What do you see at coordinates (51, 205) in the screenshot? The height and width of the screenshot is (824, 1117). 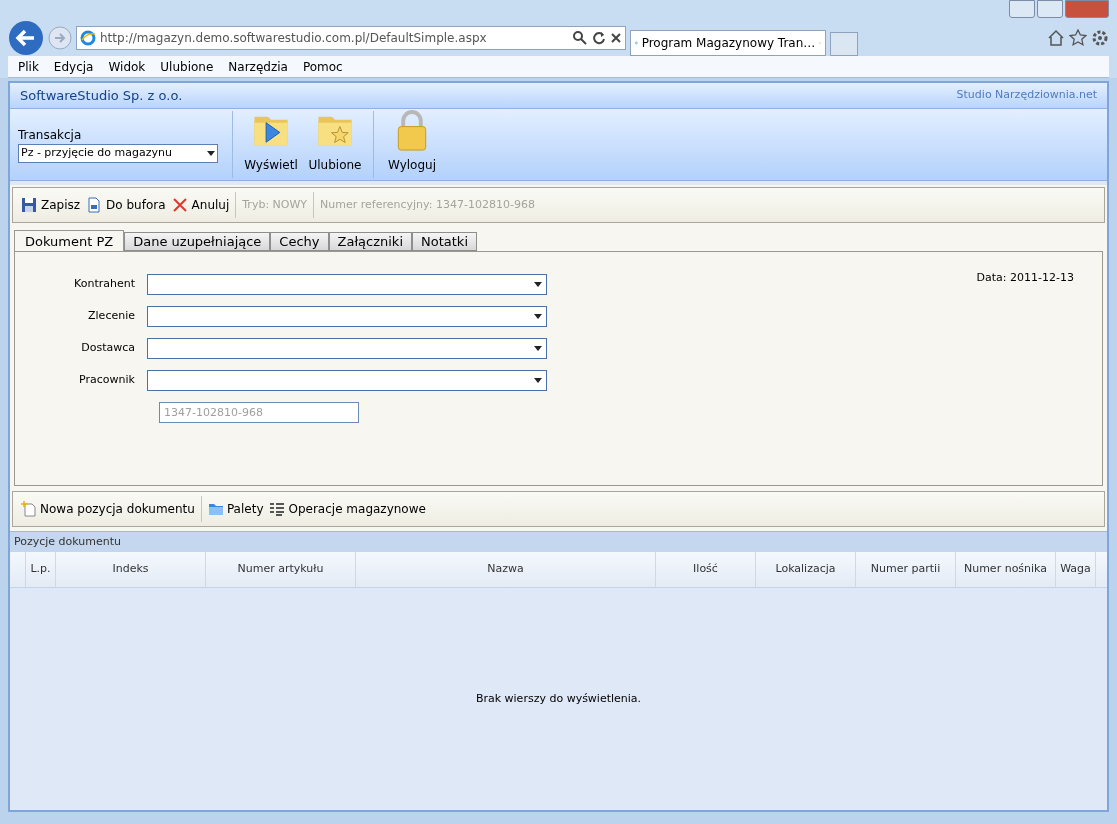 I see `save-button: Zapisz` at bounding box center [51, 205].